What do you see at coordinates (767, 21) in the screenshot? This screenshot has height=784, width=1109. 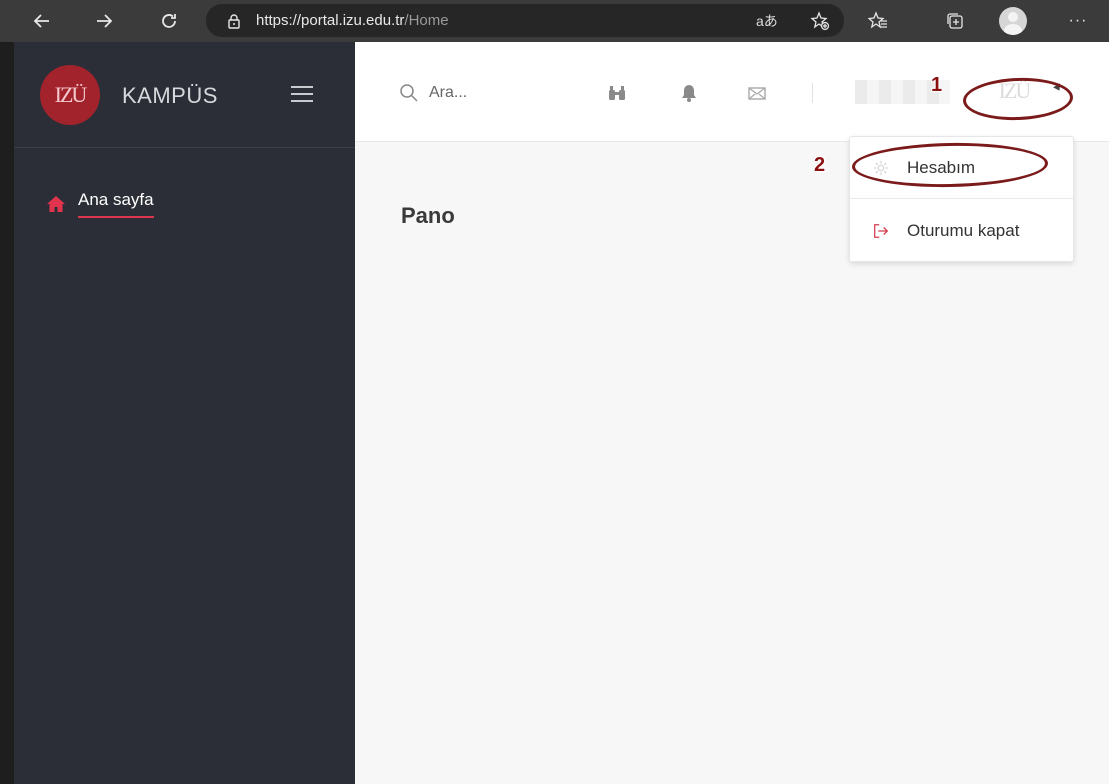 I see `translate-icon: aあ` at bounding box center [767, 21].